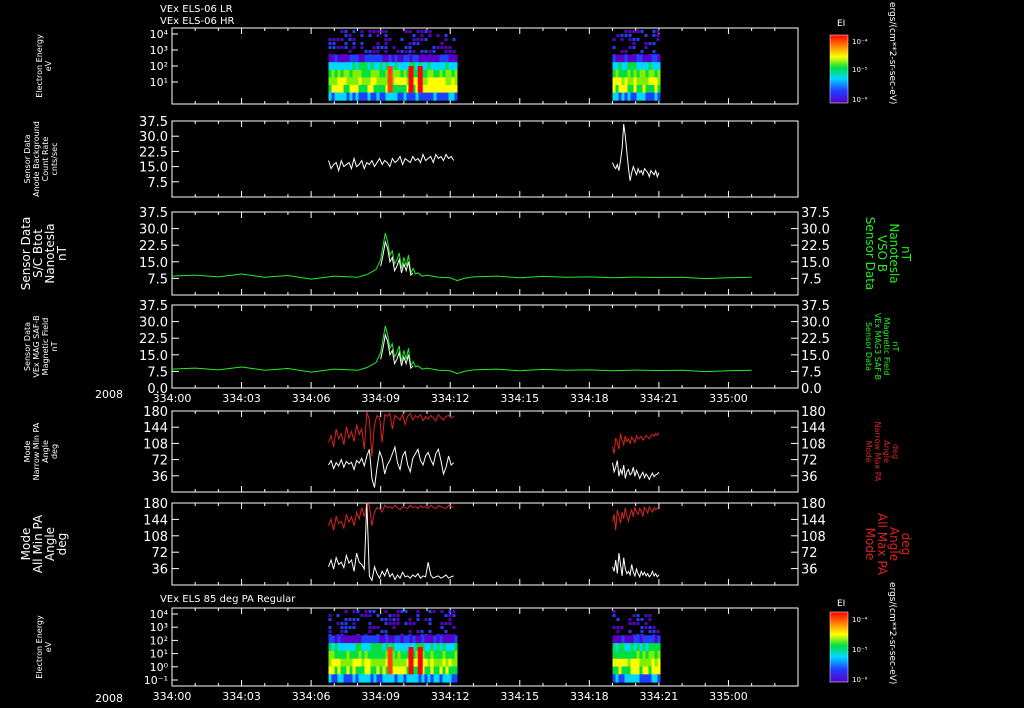 The height and width of the screenshot is (708, 1024). What do you see at coordinates (815, 213) in the screenshot?
I see `y-tick-label-right: 37.5` at bounding box center [815, 213].